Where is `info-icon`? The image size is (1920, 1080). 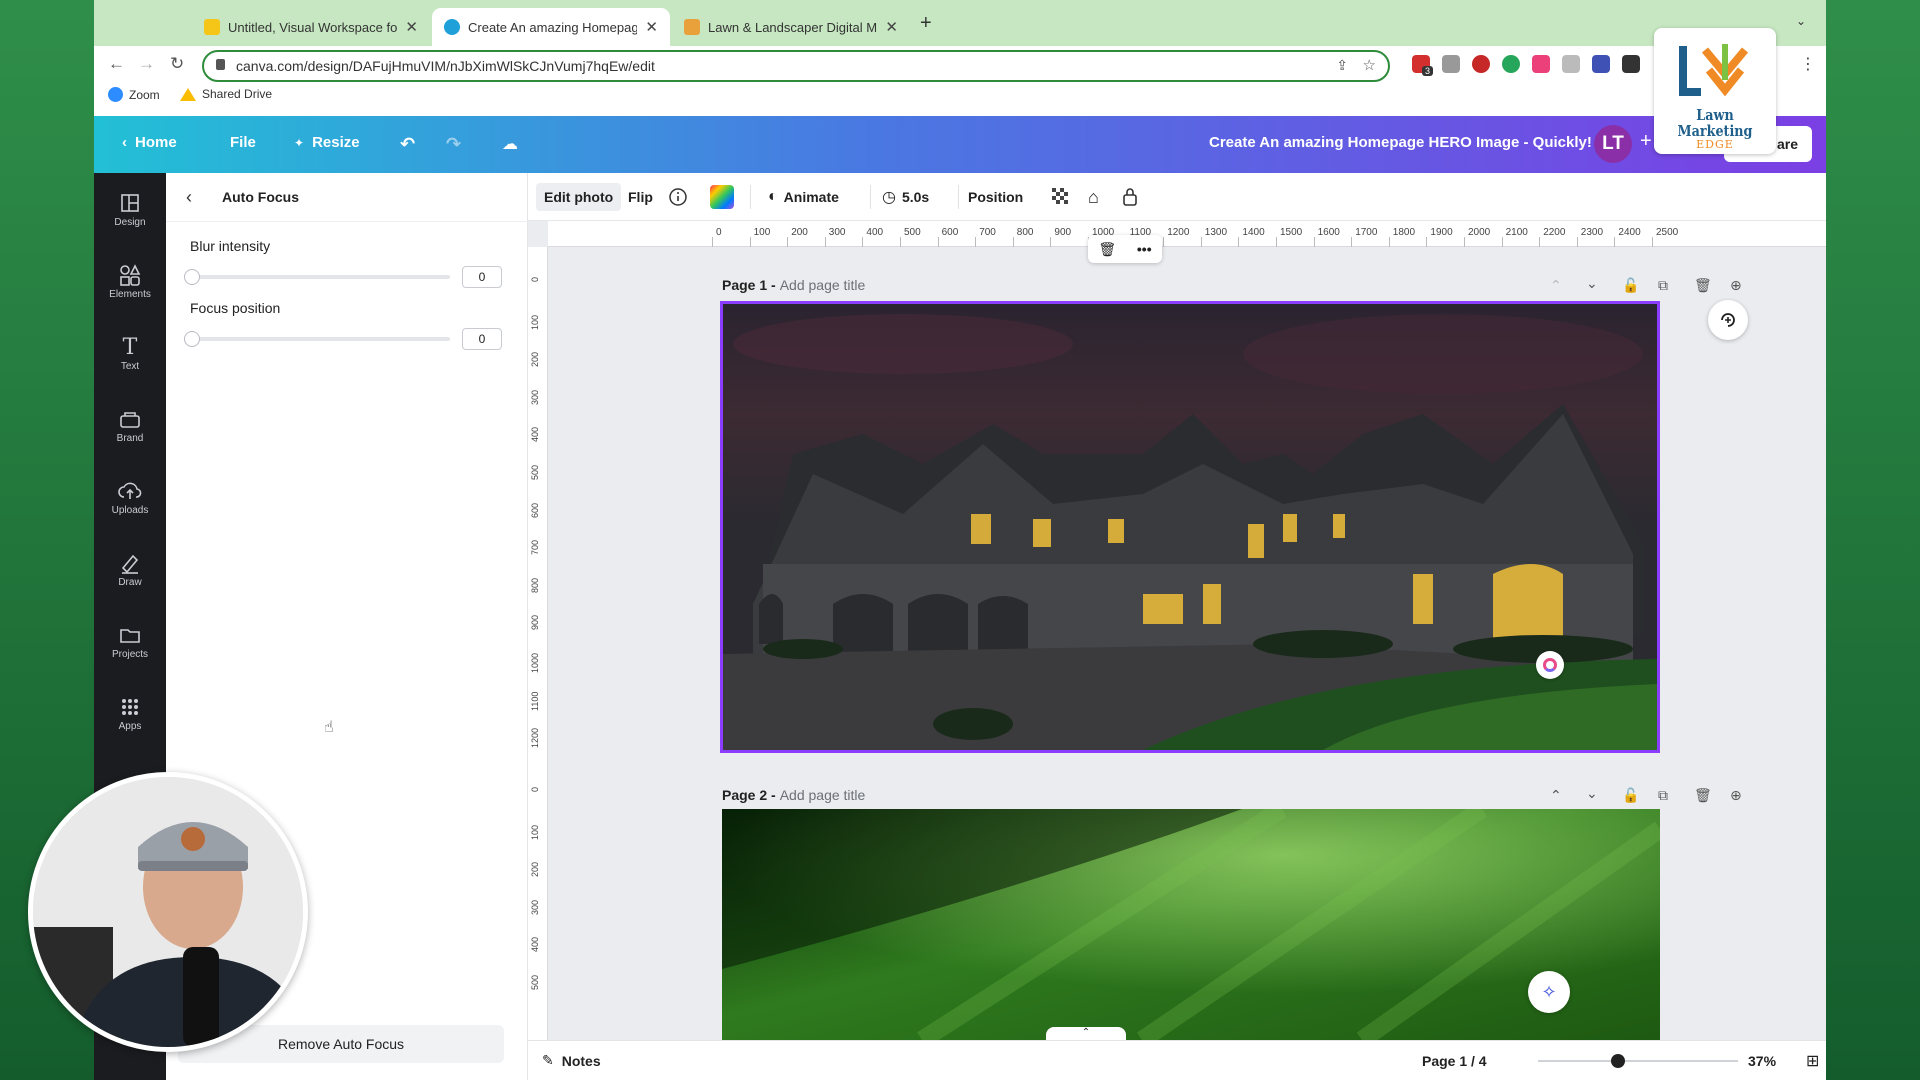
info-icon is located at coordinates (678, 197).